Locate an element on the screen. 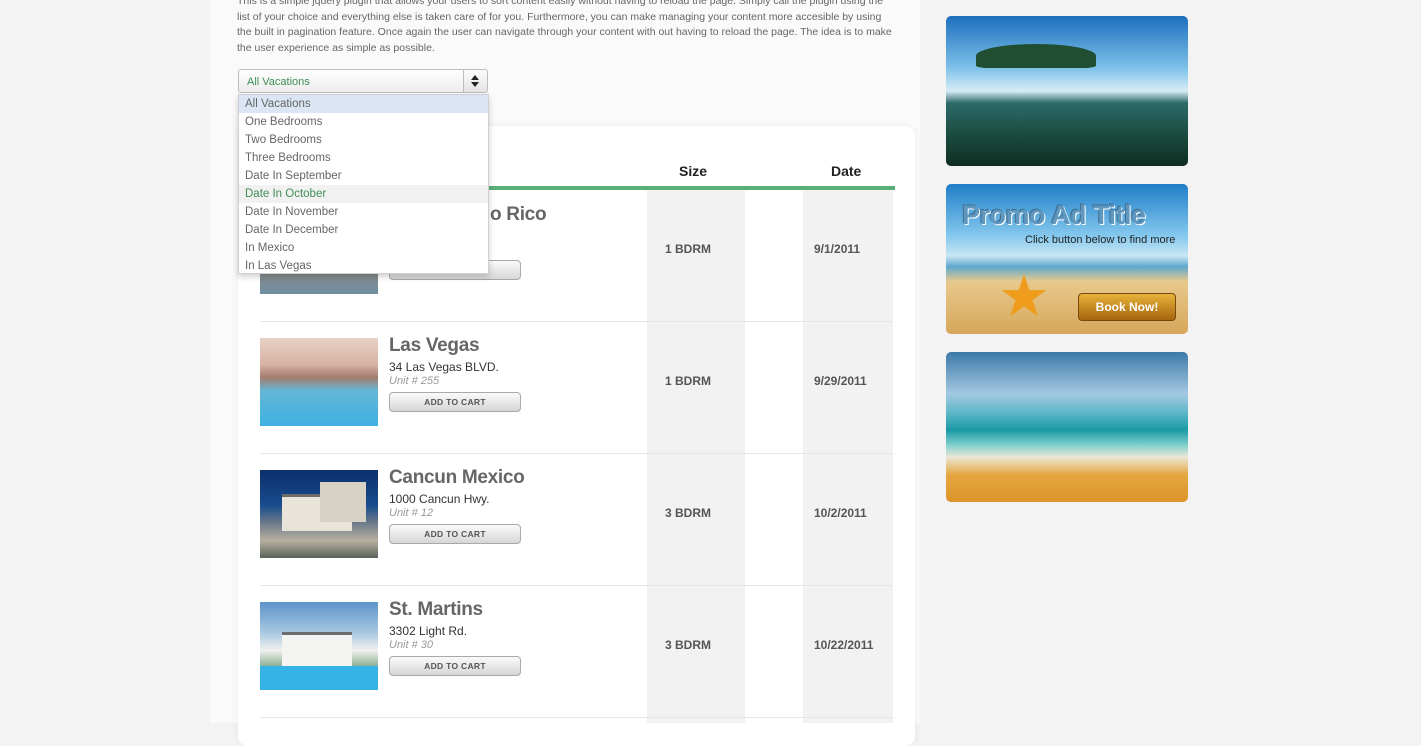  listing-title: Cancun Mexico is located at coordinates (457, 478).